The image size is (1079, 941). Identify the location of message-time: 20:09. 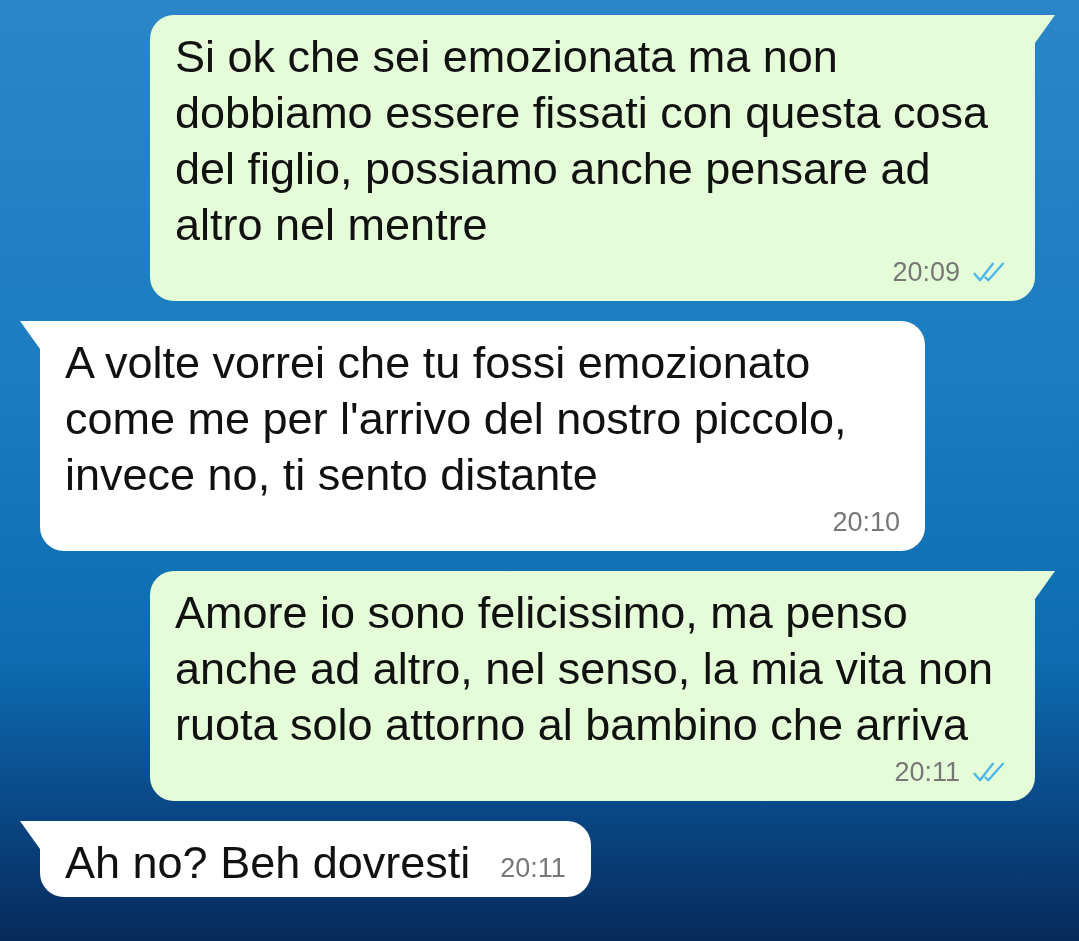
(926, 272).